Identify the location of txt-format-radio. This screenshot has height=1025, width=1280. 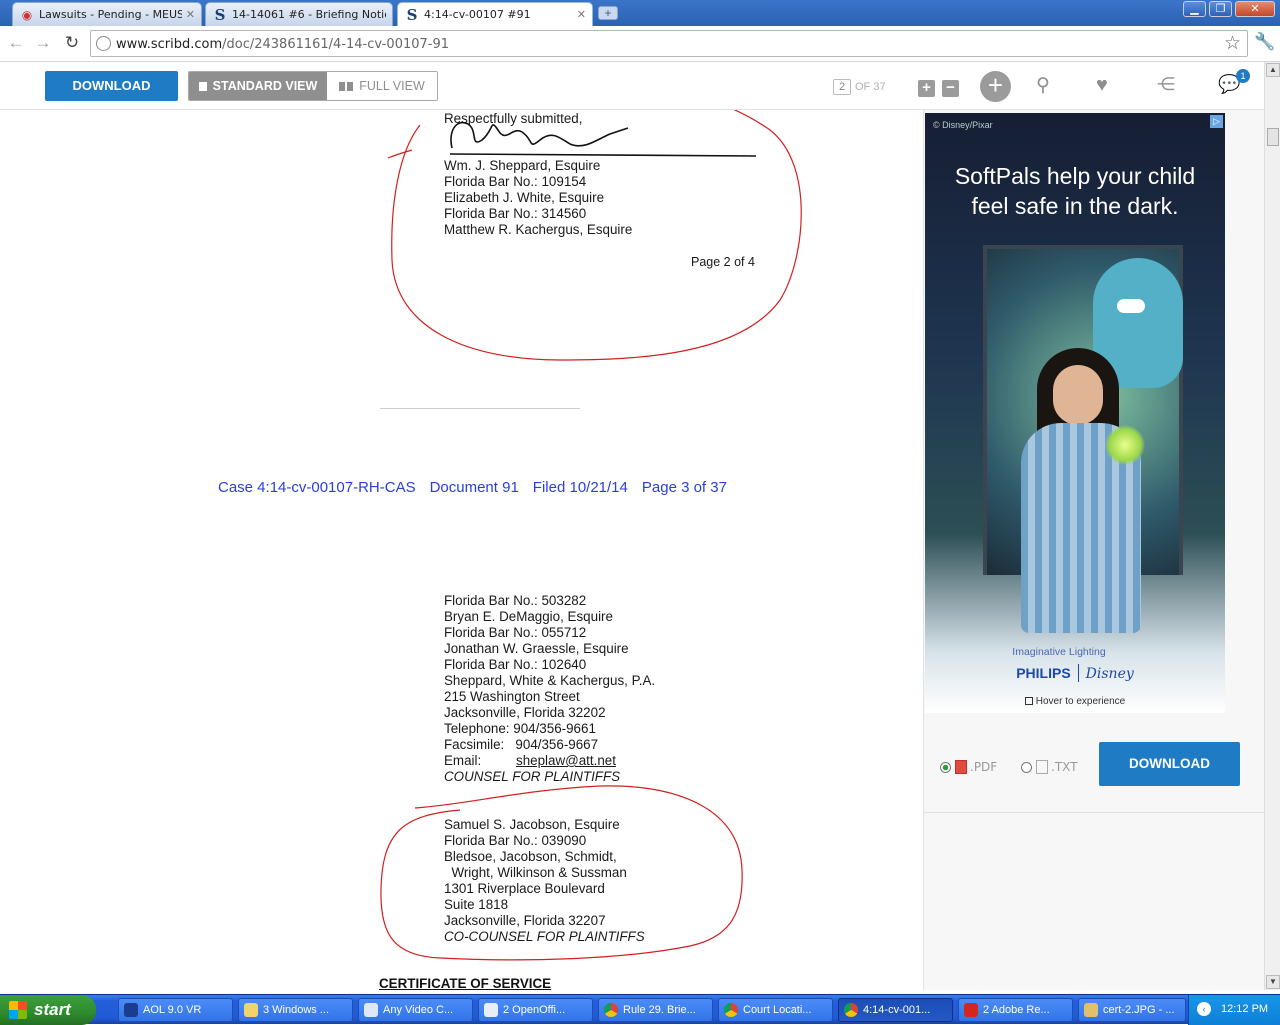
(1027, 767).